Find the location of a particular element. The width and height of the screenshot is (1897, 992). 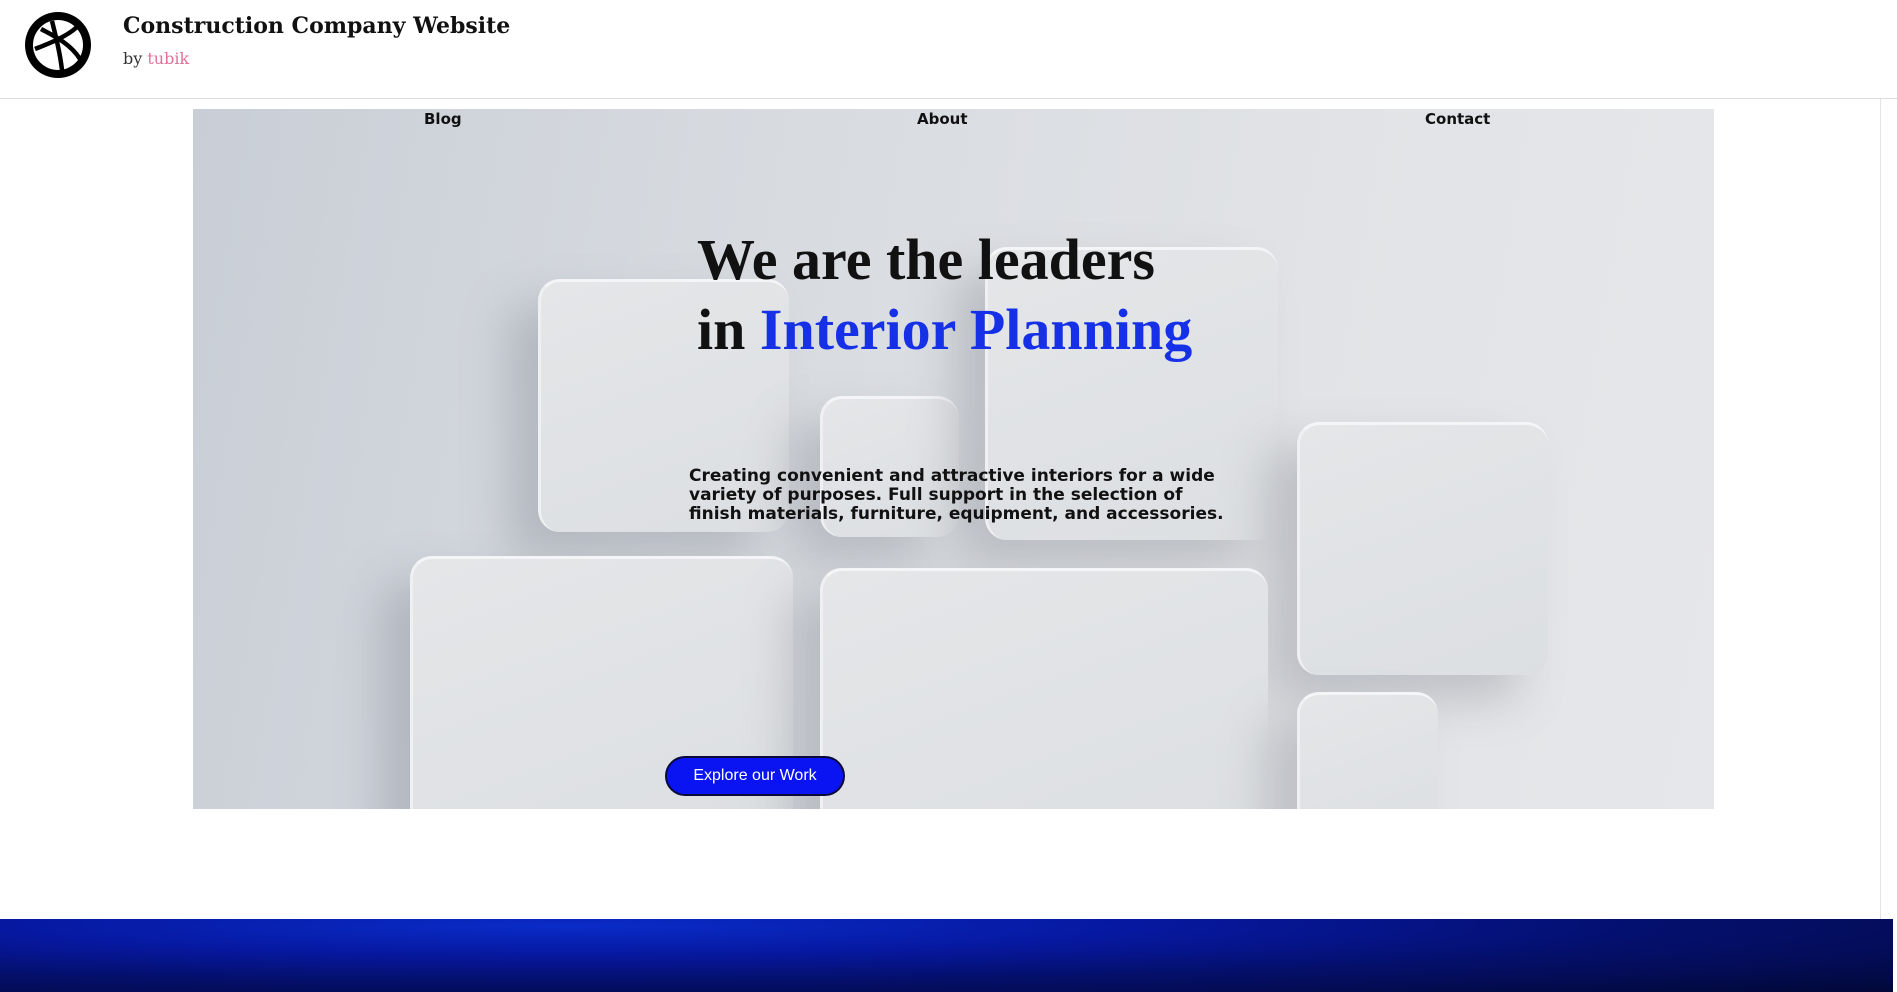

headline-line-1: We are the leaders is located at coordinates (926, 259).